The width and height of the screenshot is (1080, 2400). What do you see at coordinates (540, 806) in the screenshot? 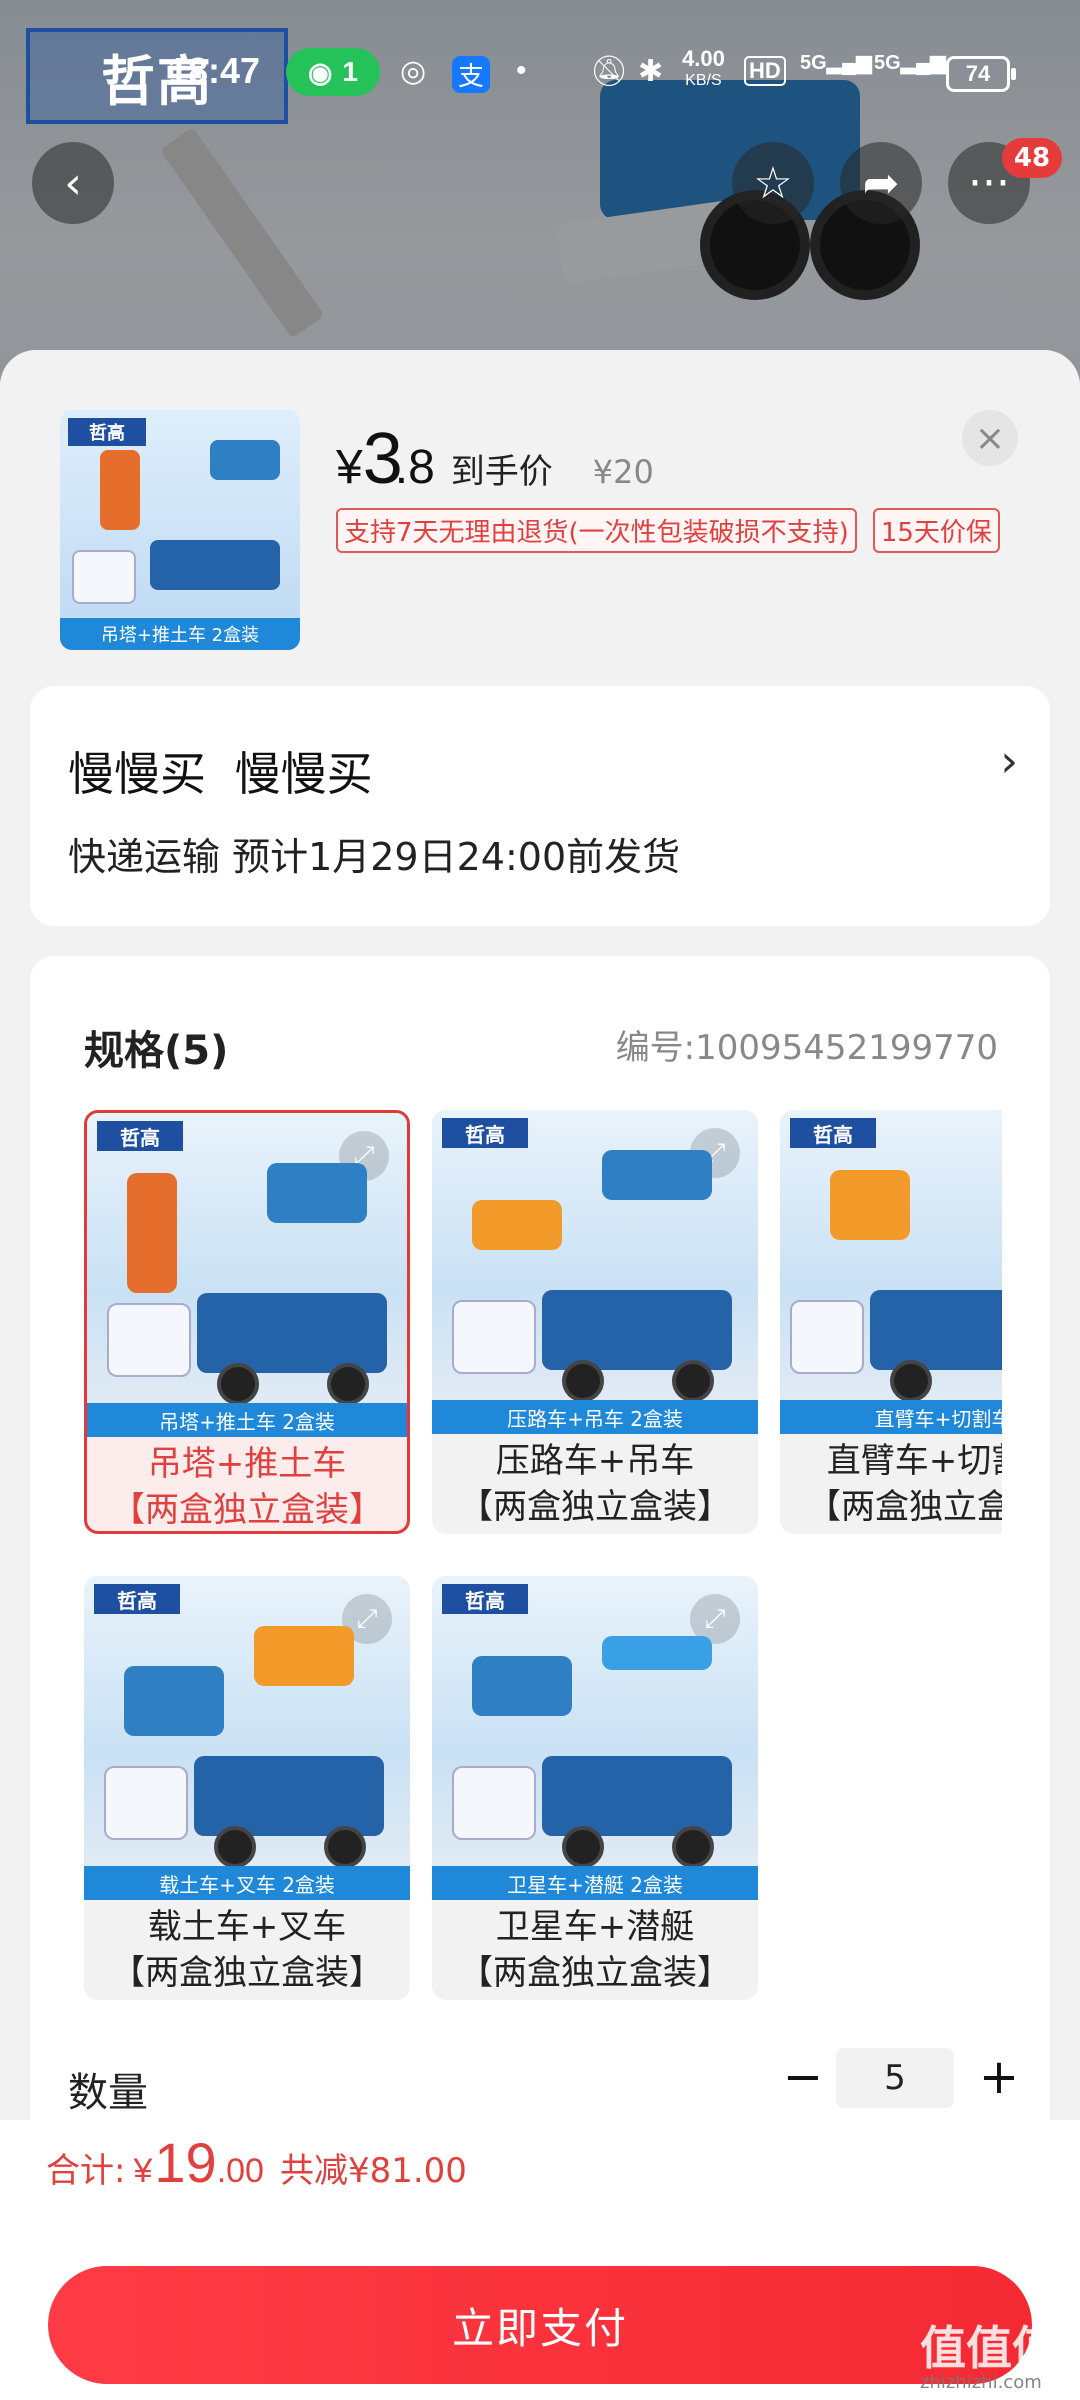
I see `shipping-card: 慢慢买 慢慢买 快递运输 预计1月29日24:00前发货 ›` at bounding box center [540, 806].